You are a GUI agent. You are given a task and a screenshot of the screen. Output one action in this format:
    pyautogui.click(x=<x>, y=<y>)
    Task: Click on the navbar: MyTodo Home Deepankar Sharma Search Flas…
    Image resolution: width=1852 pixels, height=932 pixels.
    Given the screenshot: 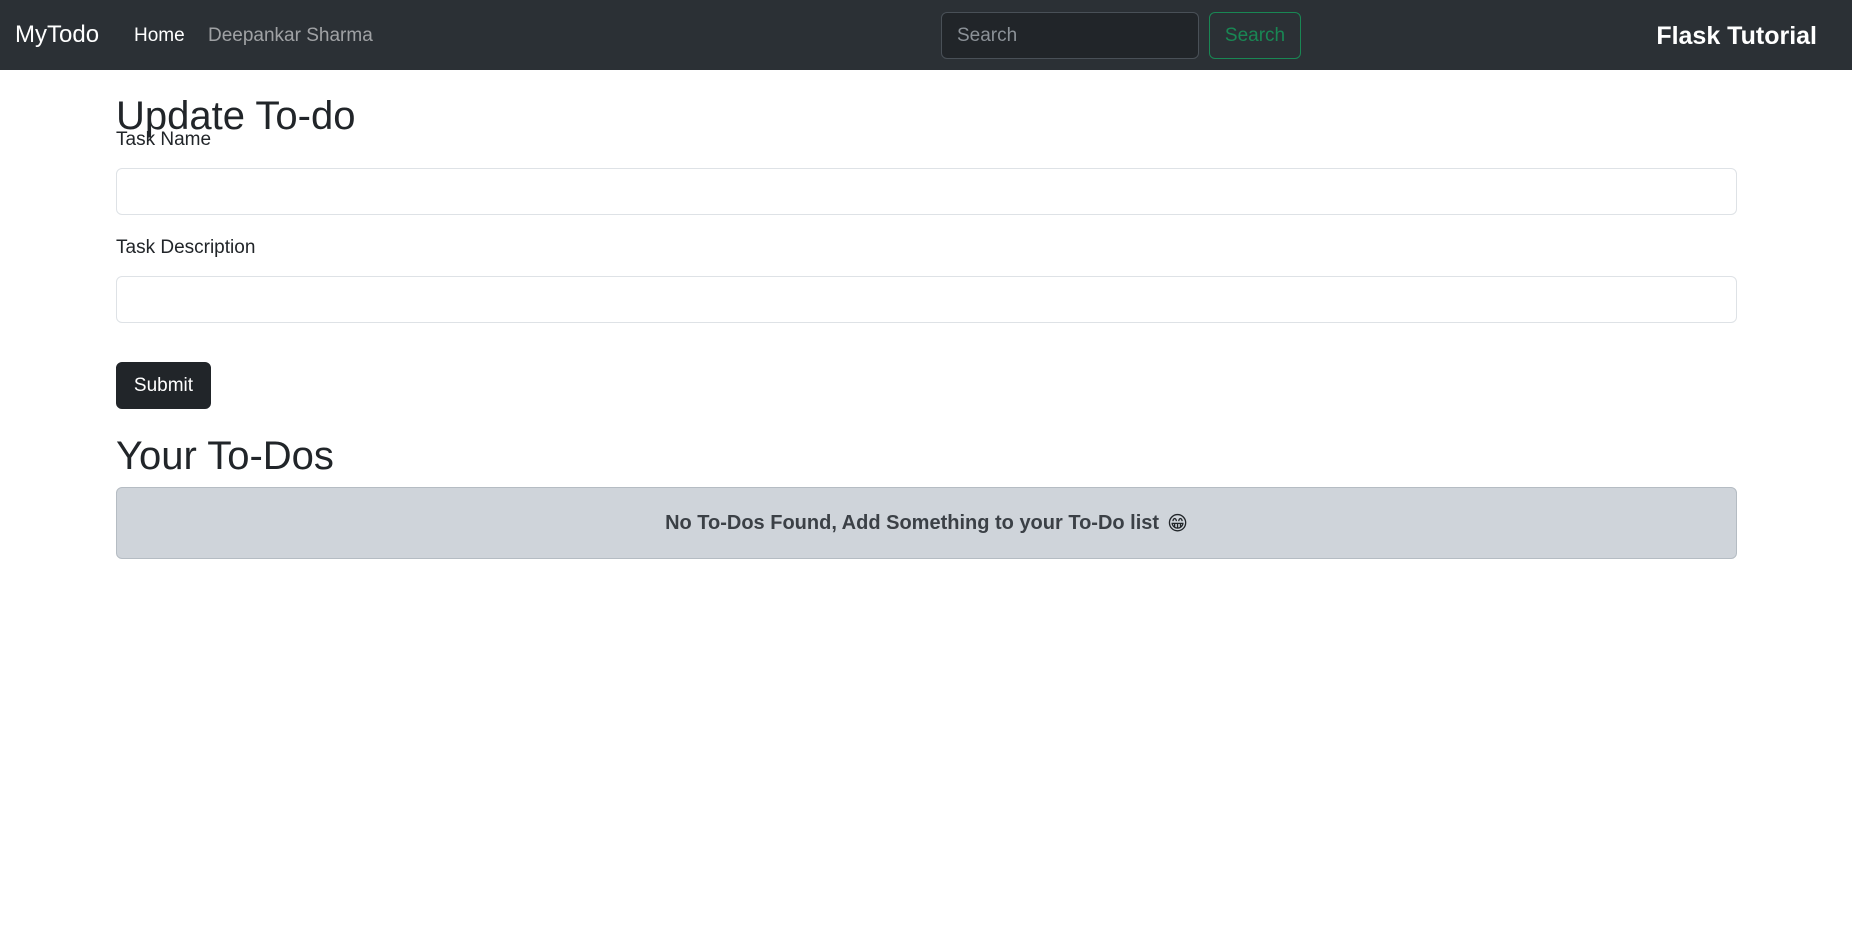 What is the action you would take?
    pyautogui.click(x=926, y=35)
    